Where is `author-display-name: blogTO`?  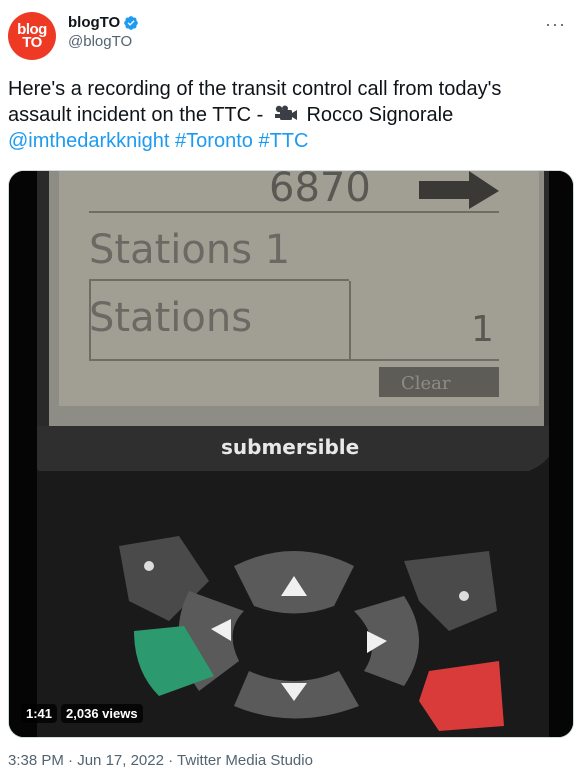 author-display-name: blogTO is located at coordinates (94, 22).